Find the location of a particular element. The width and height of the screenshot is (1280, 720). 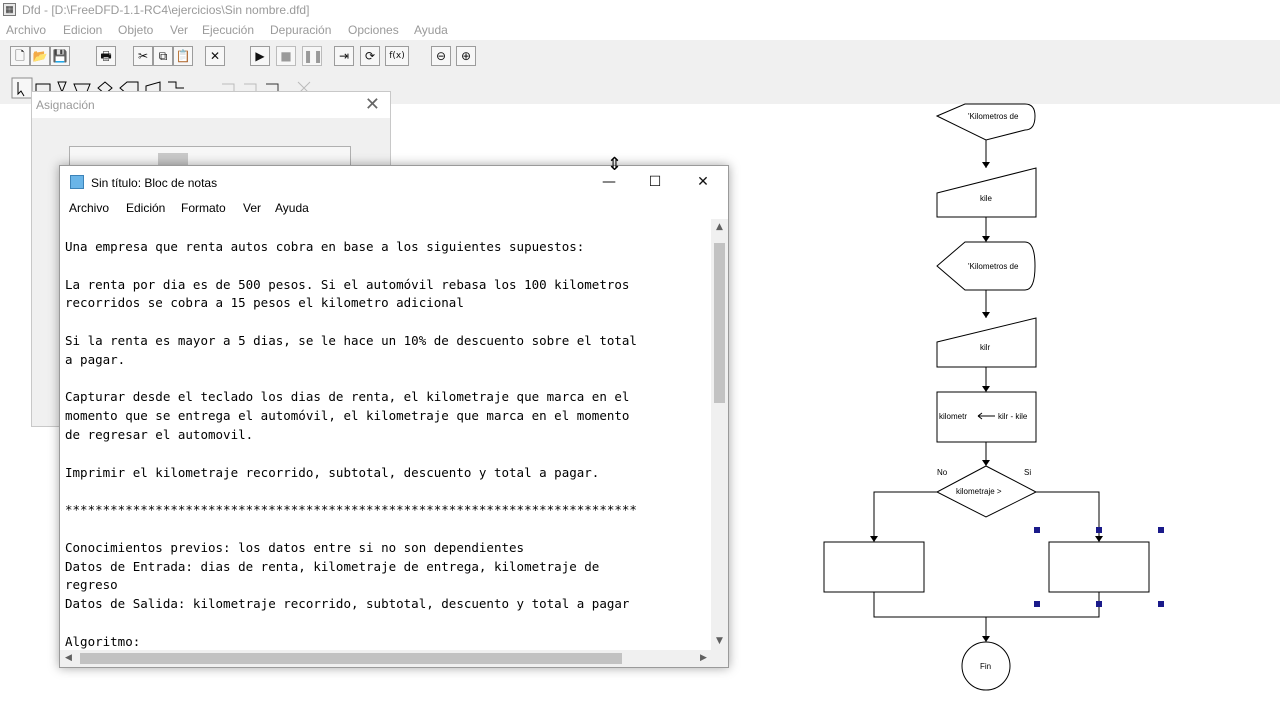

output-1-text: 'Kilometros de is located at coordinates (993, 116).